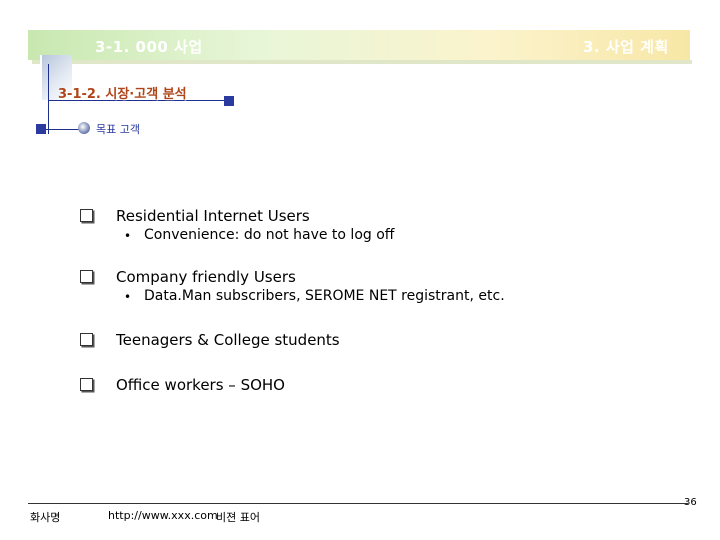 Image resolution: width=720 pixels, height=540 pixels. I want to click on decor-square-top, so click(229, 101).